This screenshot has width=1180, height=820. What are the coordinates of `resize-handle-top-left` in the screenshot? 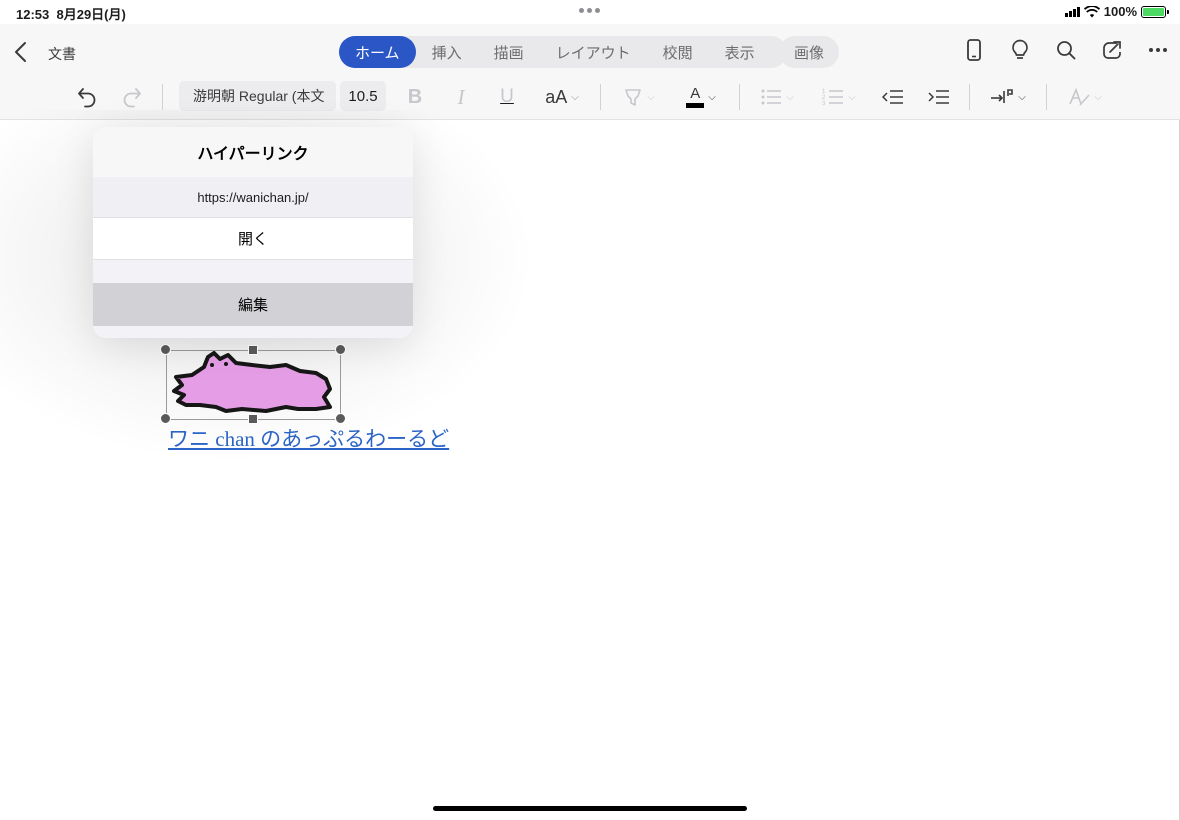 It's located at (165, 349).